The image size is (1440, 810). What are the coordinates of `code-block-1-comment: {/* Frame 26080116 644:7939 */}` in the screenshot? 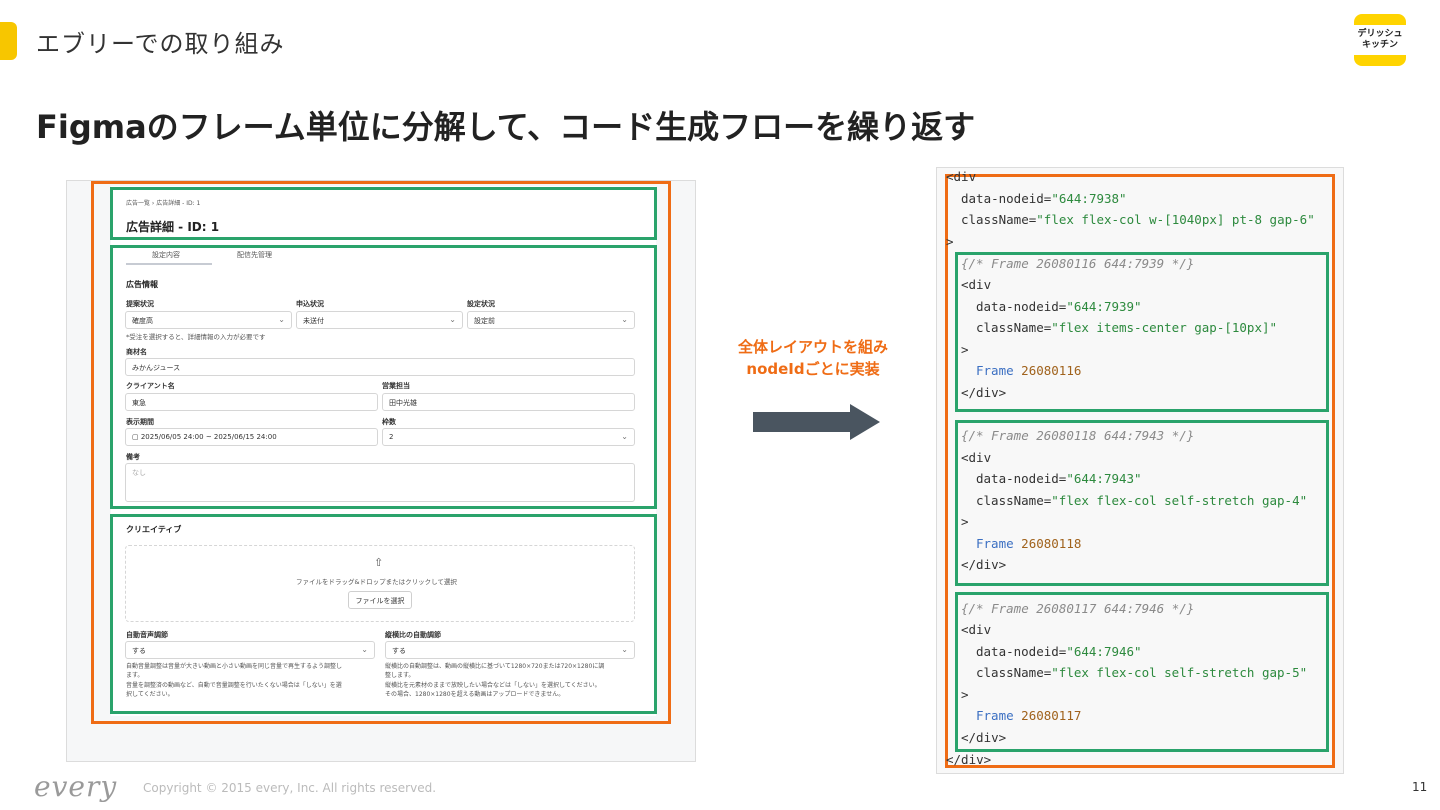 It's located at (1078, 263).